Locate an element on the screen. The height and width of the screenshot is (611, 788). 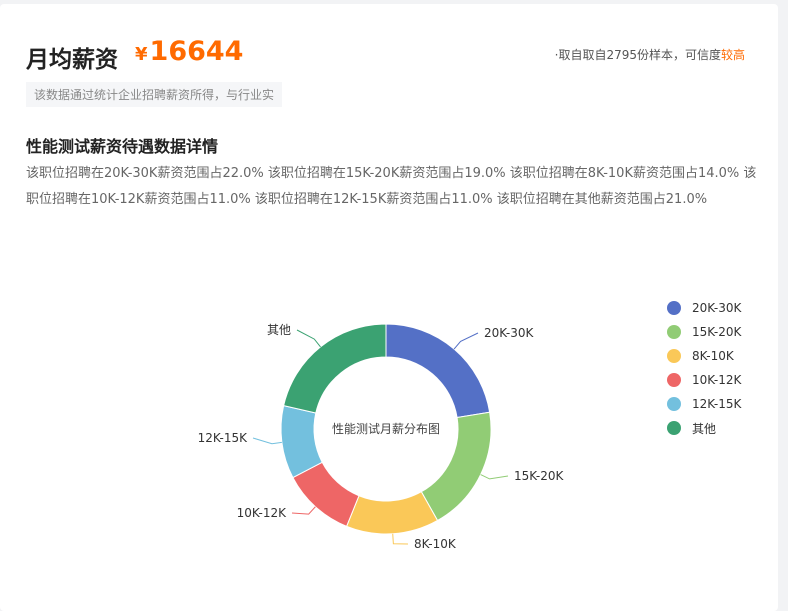
legend-label: 20K-30K is located at coordinates (717, 308).